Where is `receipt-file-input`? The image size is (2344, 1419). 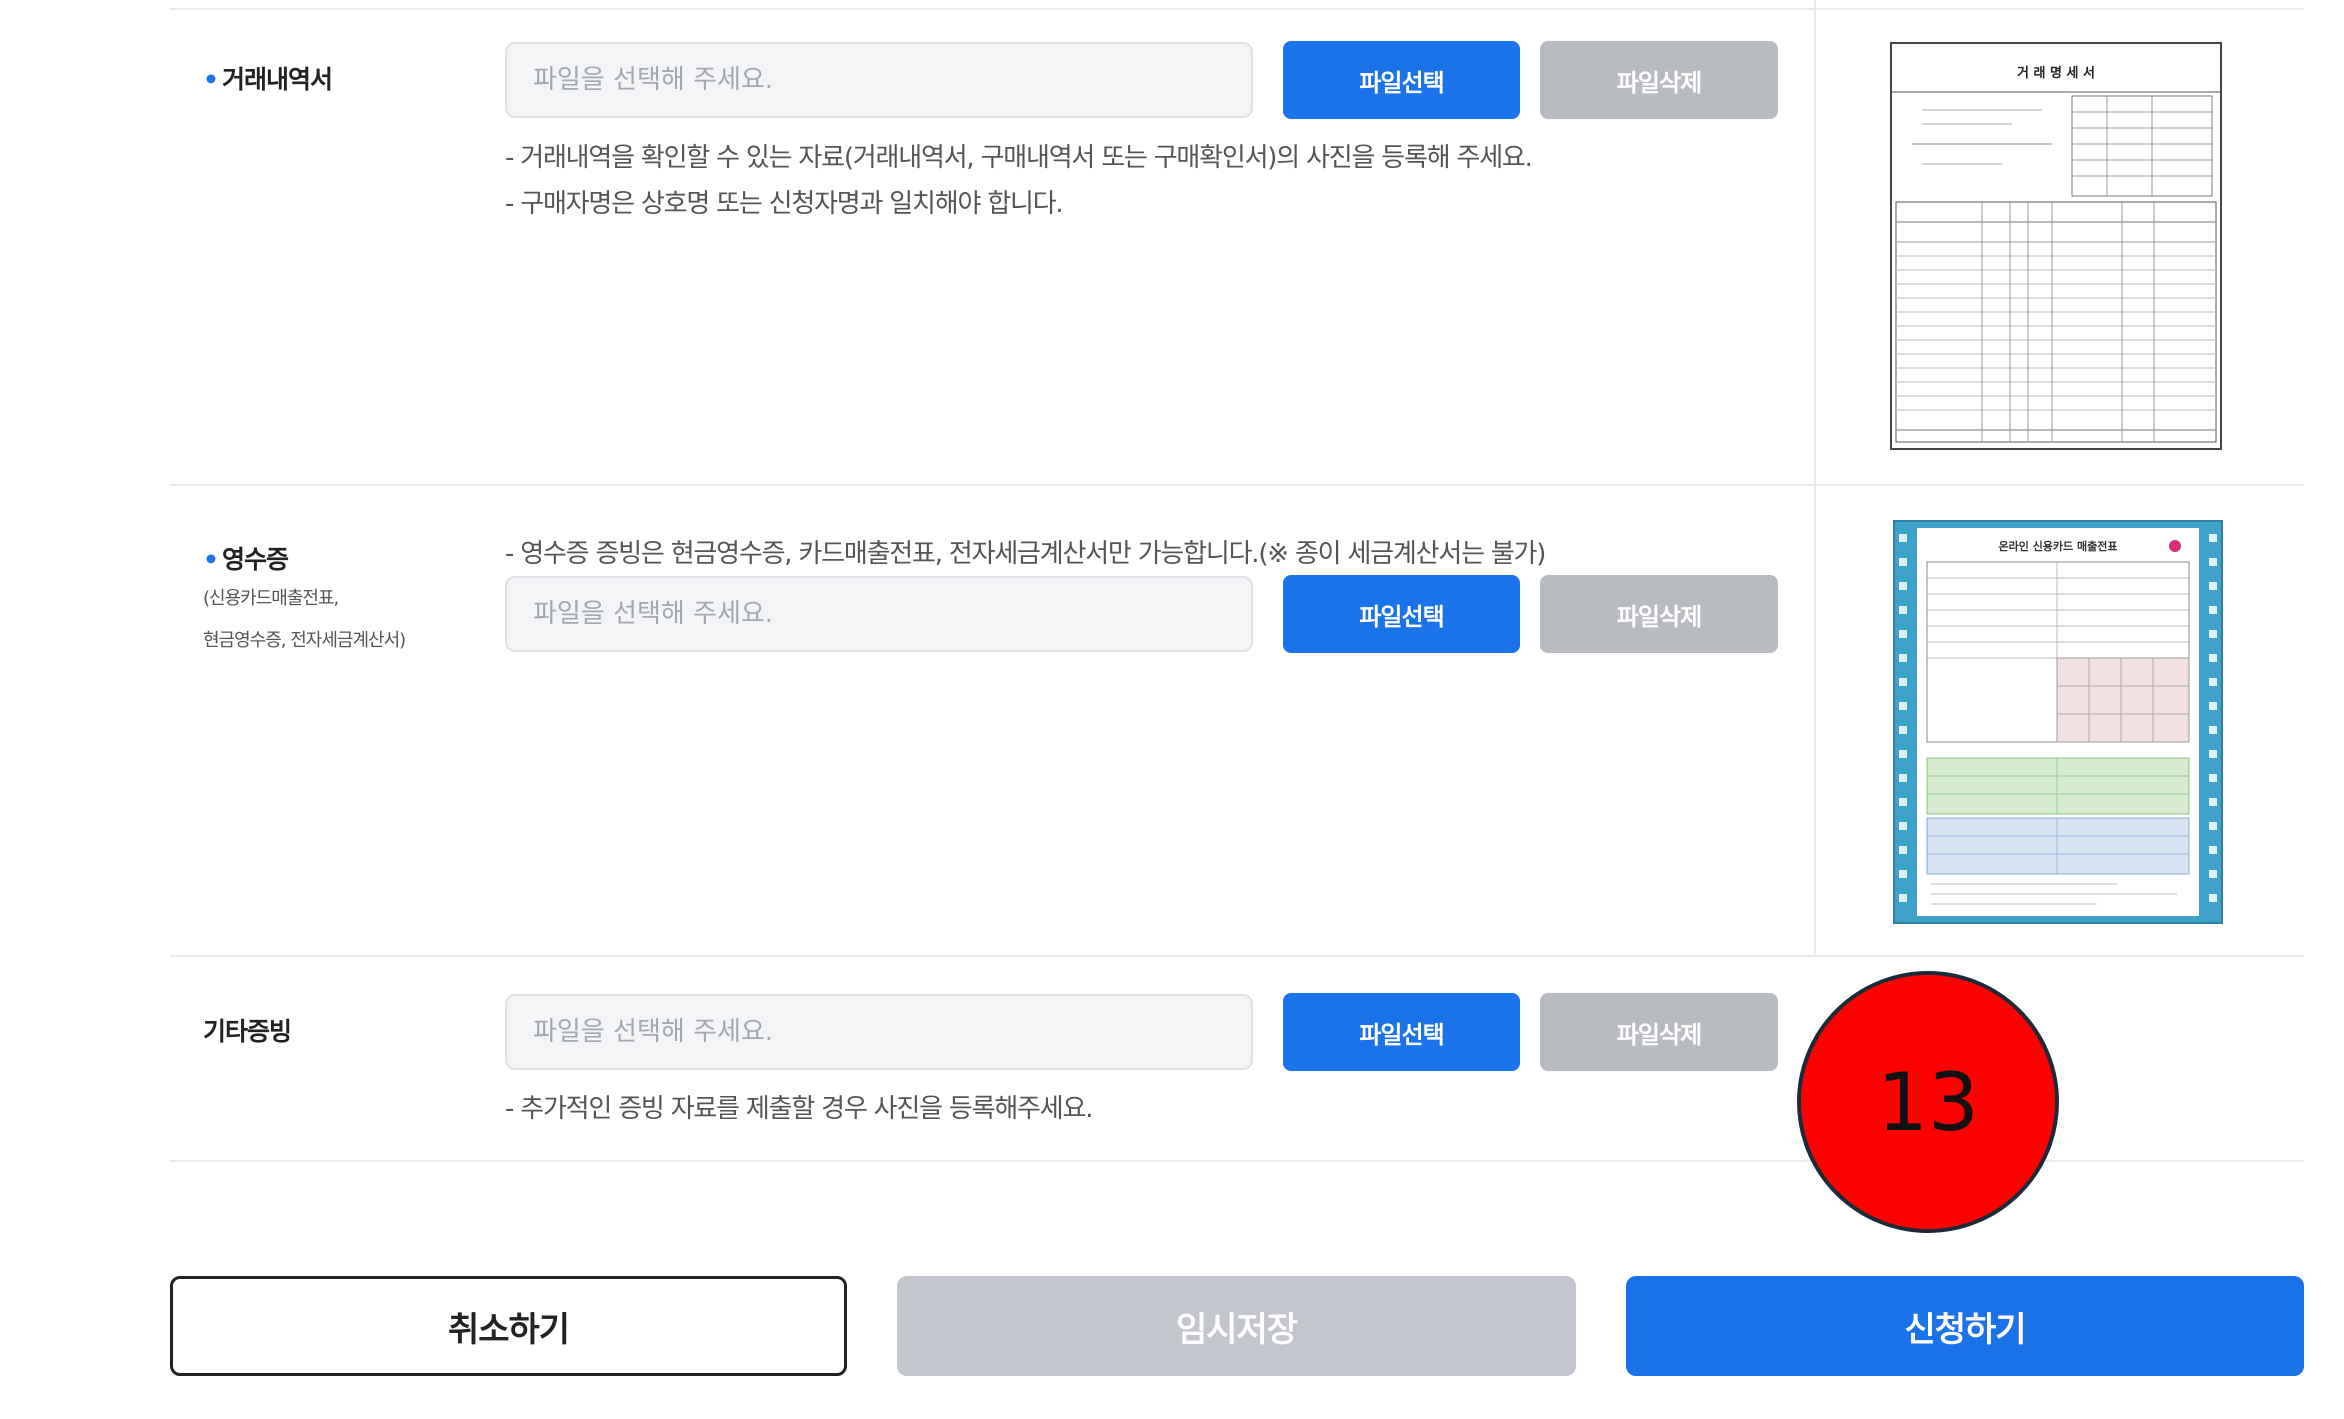 receipt-file-input is located at coordinates (879, 614).